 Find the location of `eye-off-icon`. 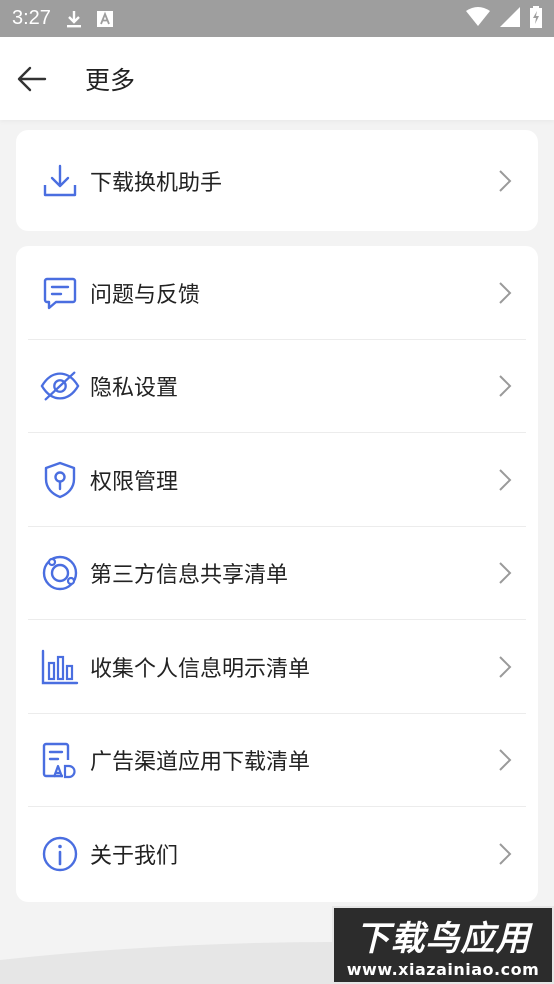

eye-off-icon is located at coordinates (60, 386).